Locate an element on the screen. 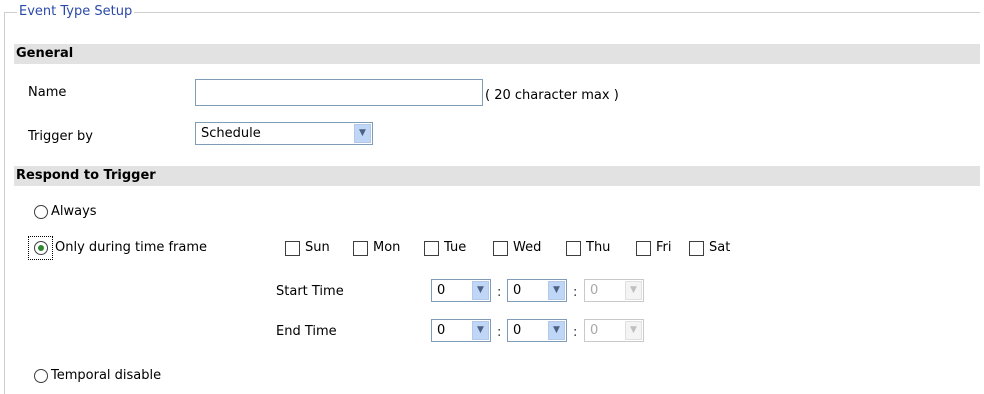 Image resolution: width=984 pixels, height=394 pixels. start-hour-select: 0 ▼ is located at coordinates (461, 290).